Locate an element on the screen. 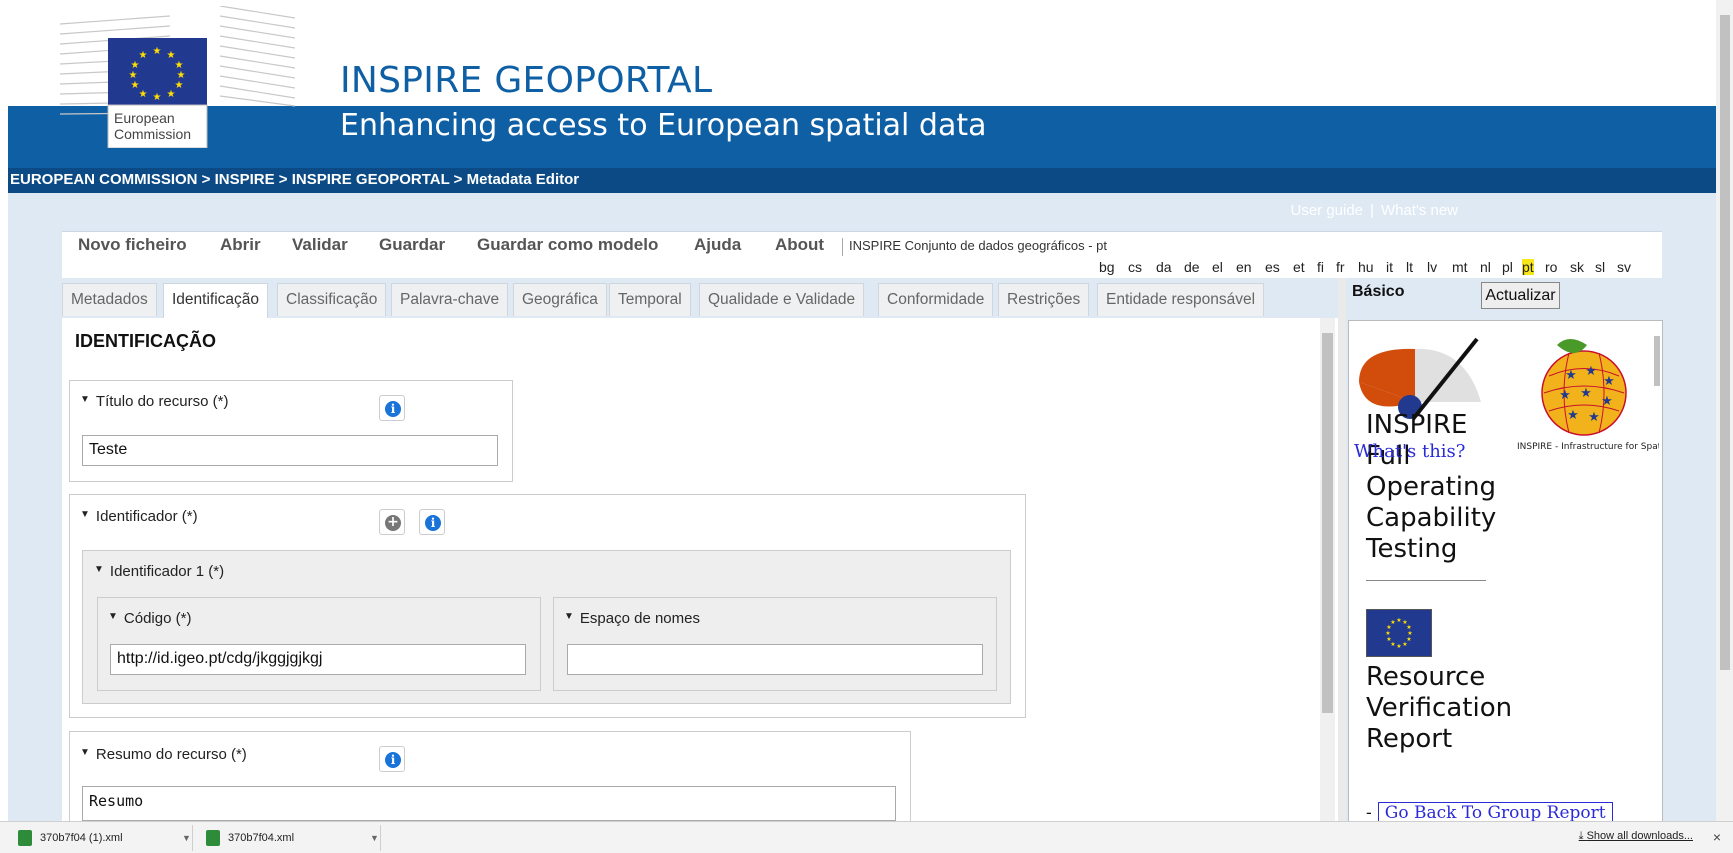 The height and width of the screenshot is (853, 1733). lang-fr: fr is located at coordinates (1340, 267).